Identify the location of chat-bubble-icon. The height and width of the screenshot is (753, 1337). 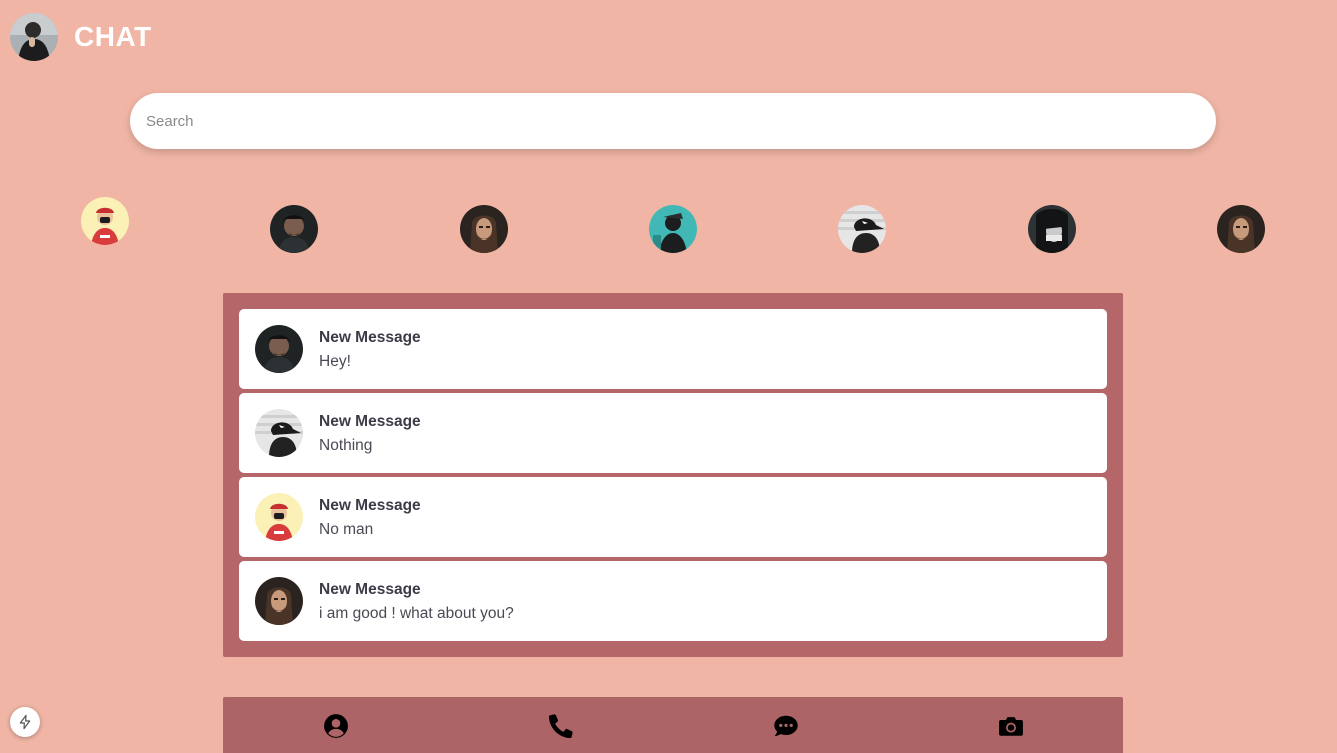
(786, 726).